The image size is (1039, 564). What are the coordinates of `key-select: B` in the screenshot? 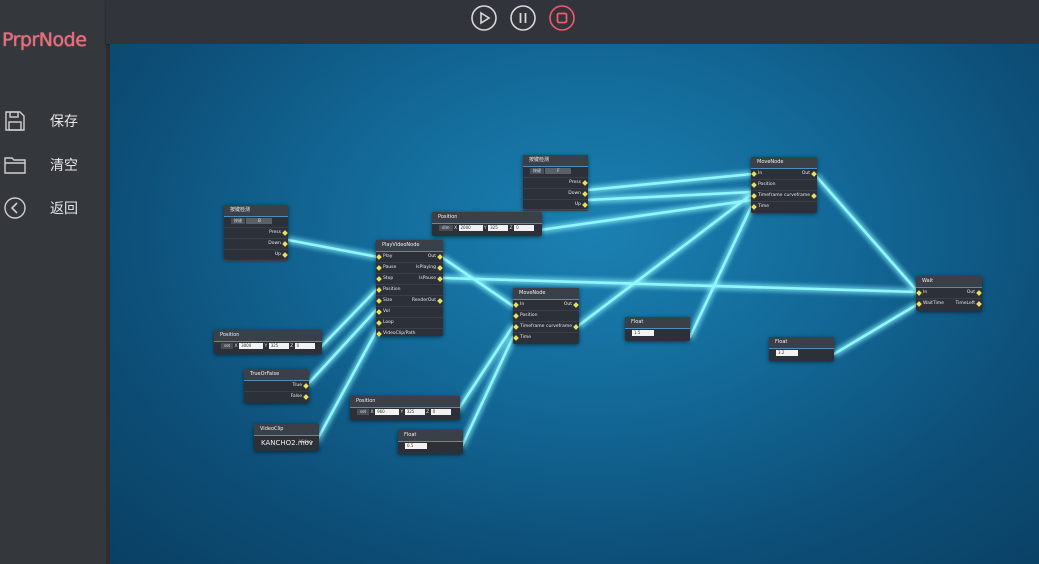 It's located at (259, 220).